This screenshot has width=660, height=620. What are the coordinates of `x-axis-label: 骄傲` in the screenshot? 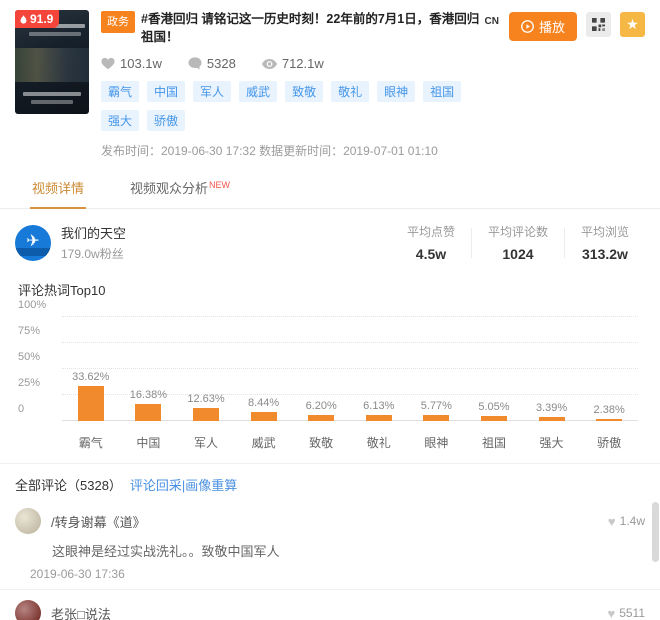 It's located at (609, 443).